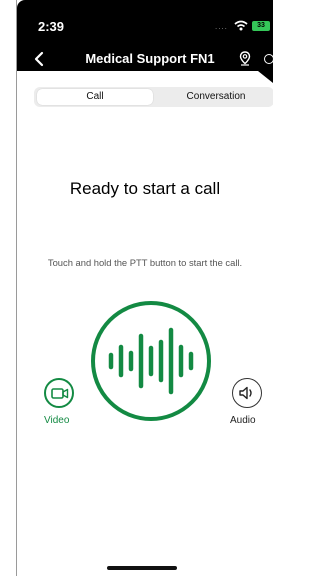 The height and width of the screenshot is (576, 320). I want to click on left-divider, so click(16, 288).